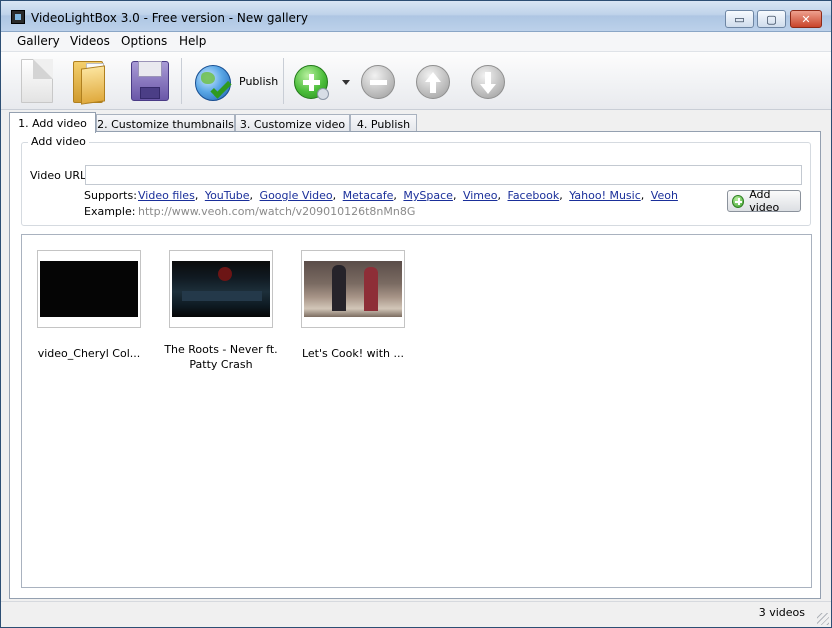 The width and height of the screenshot is (832, 628). I want to click on link-vimeo: Vimeo, so click(480, 195).